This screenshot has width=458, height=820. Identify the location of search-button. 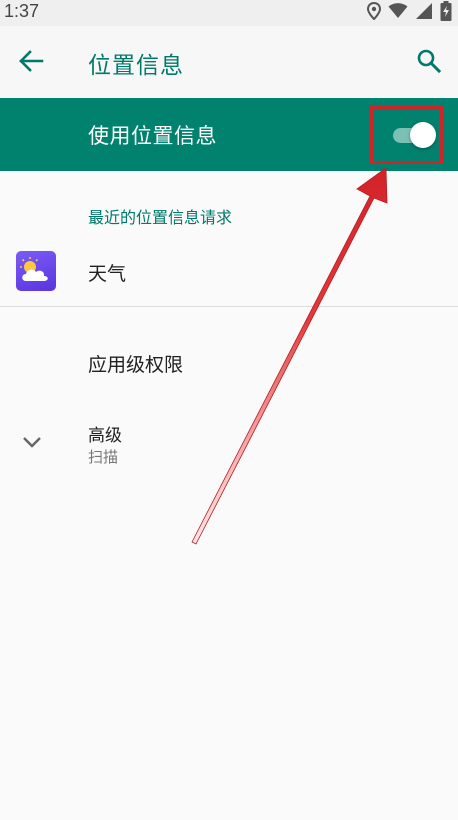
(429, 63).